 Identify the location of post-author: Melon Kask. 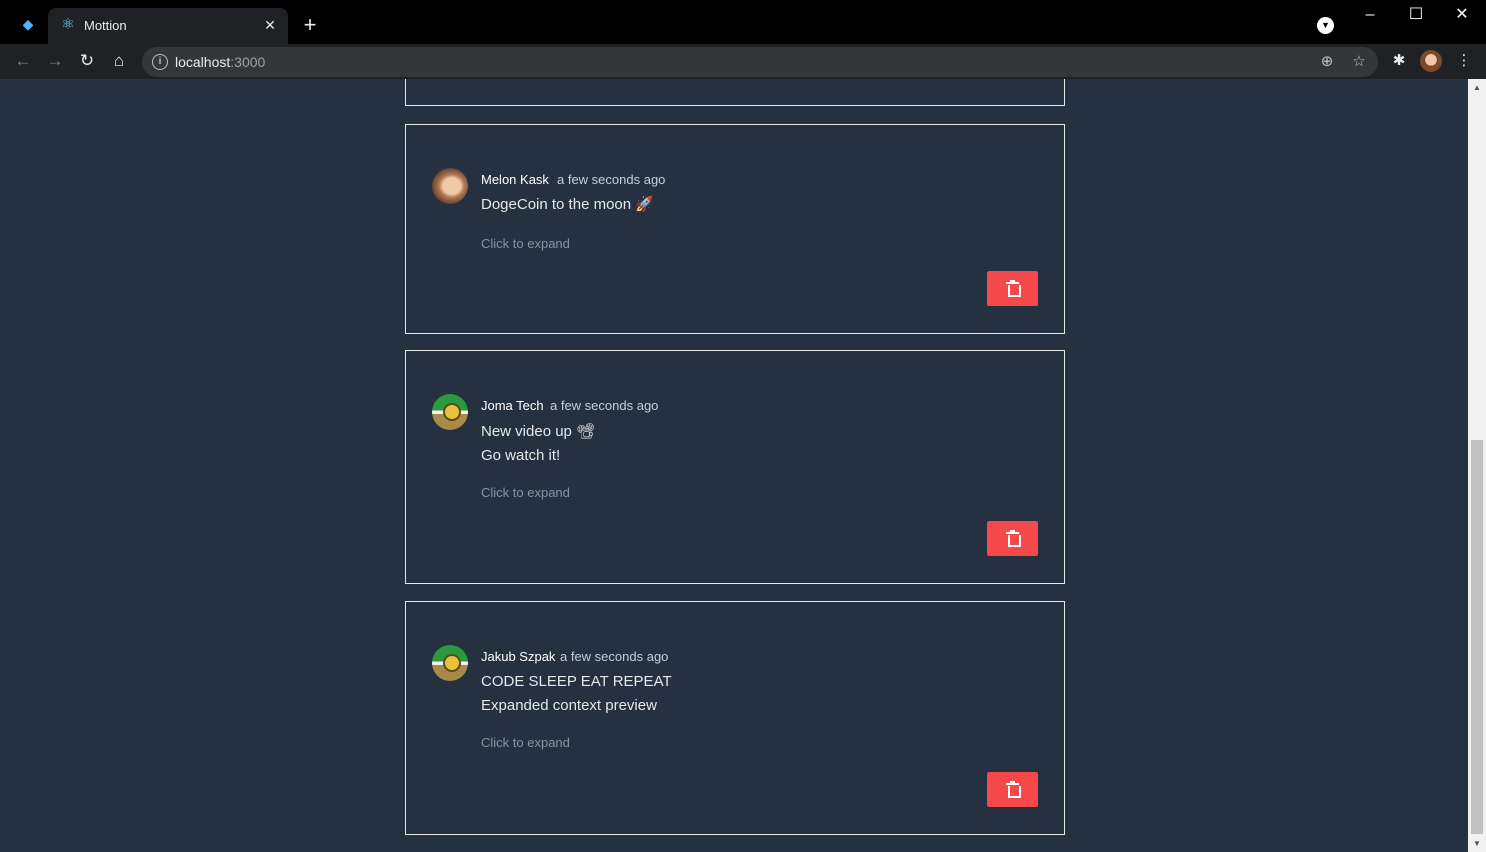
(515, 179).